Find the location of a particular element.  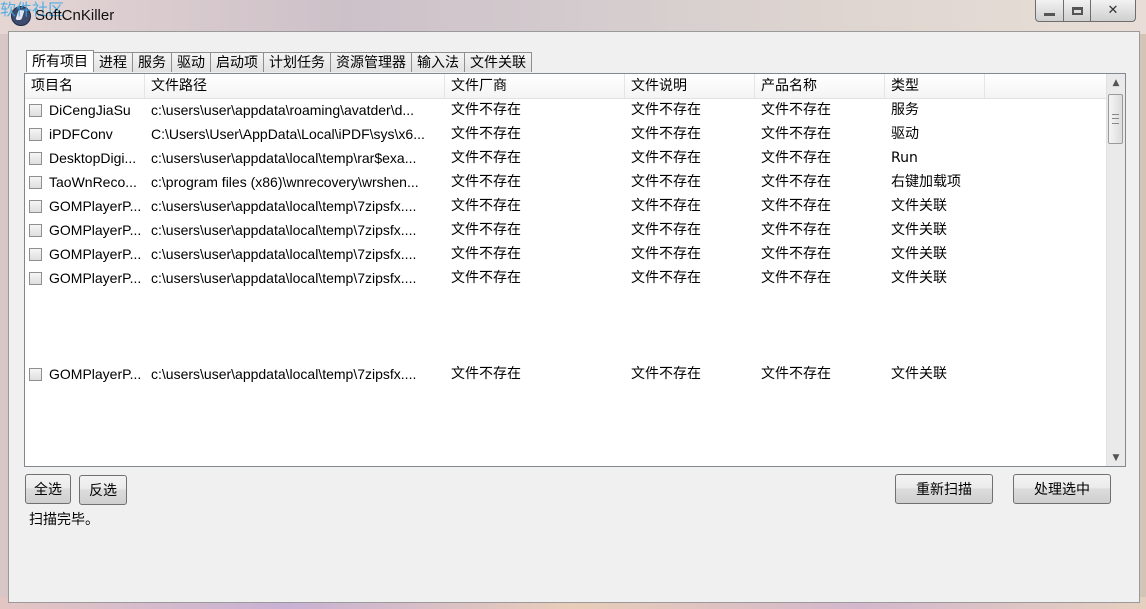

tab-4: 启动项 is located at coordinates (237, 62).